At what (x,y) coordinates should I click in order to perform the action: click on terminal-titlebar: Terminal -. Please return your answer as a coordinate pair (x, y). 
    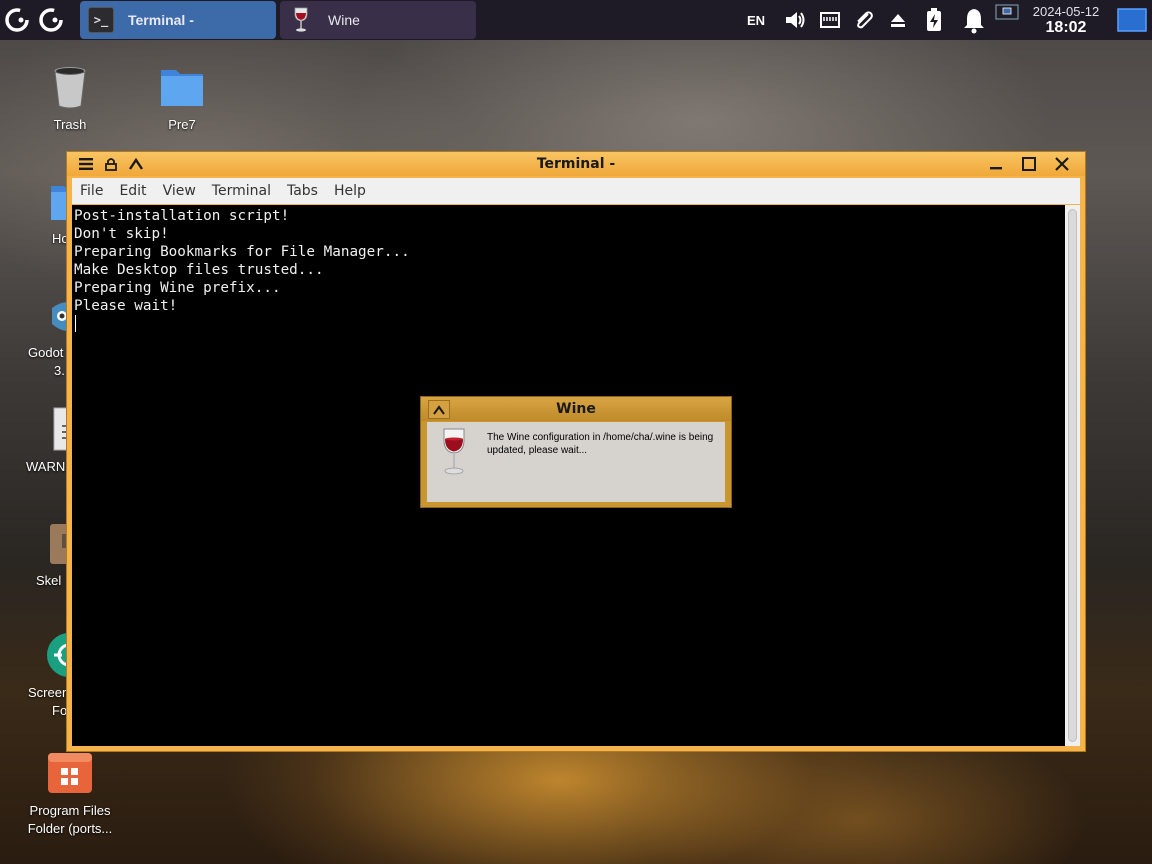
    Looking at the image, I should click on (576, 164).